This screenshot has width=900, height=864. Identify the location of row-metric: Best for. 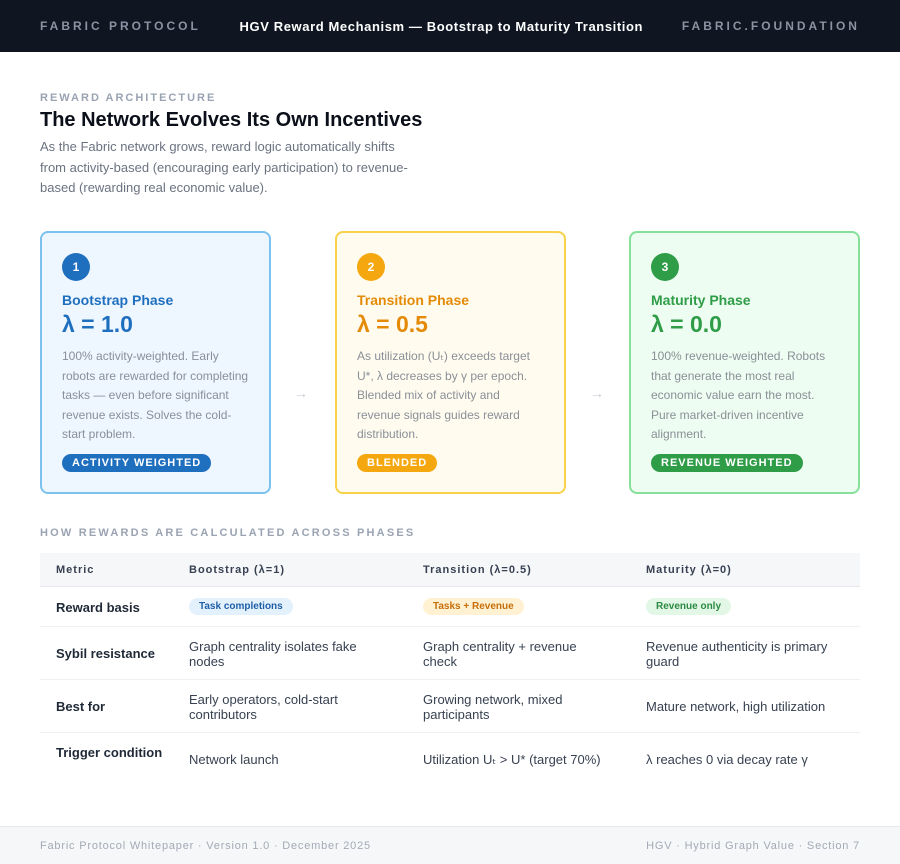
(81, 706).